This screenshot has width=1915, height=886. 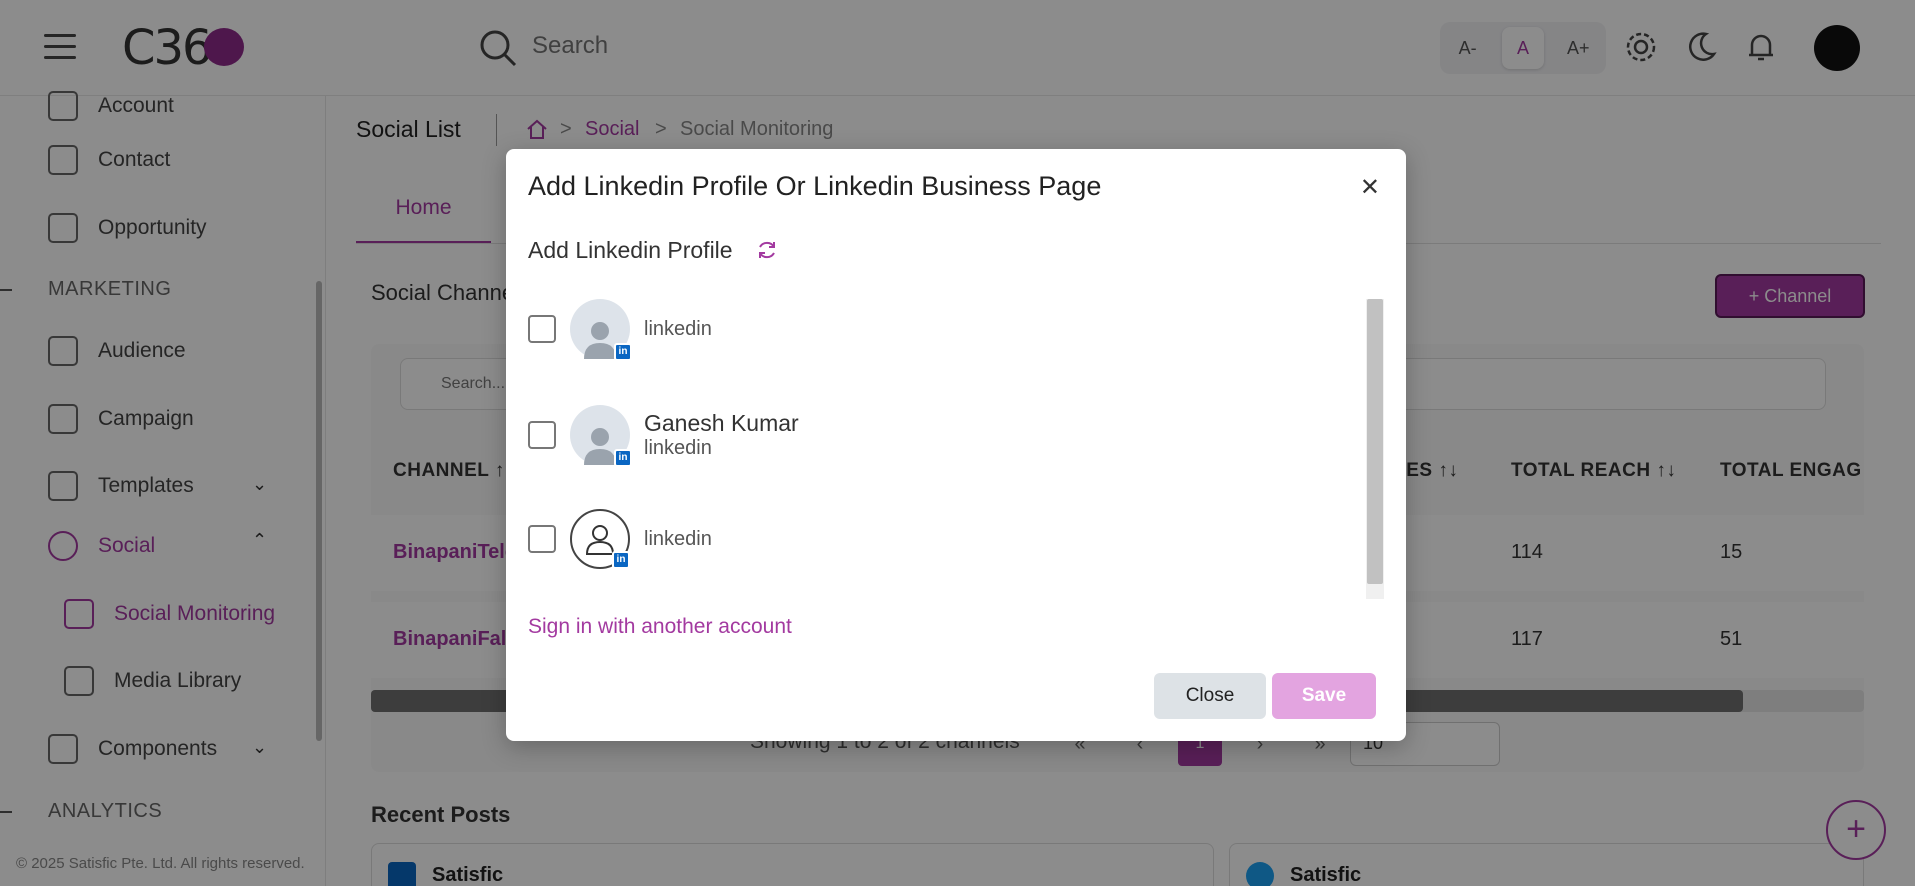 What do you see at coordinates (660, 627) in the screenshot?
I see `sign-in-another-link: Sign in with another account` at bounding box center [660, 627].